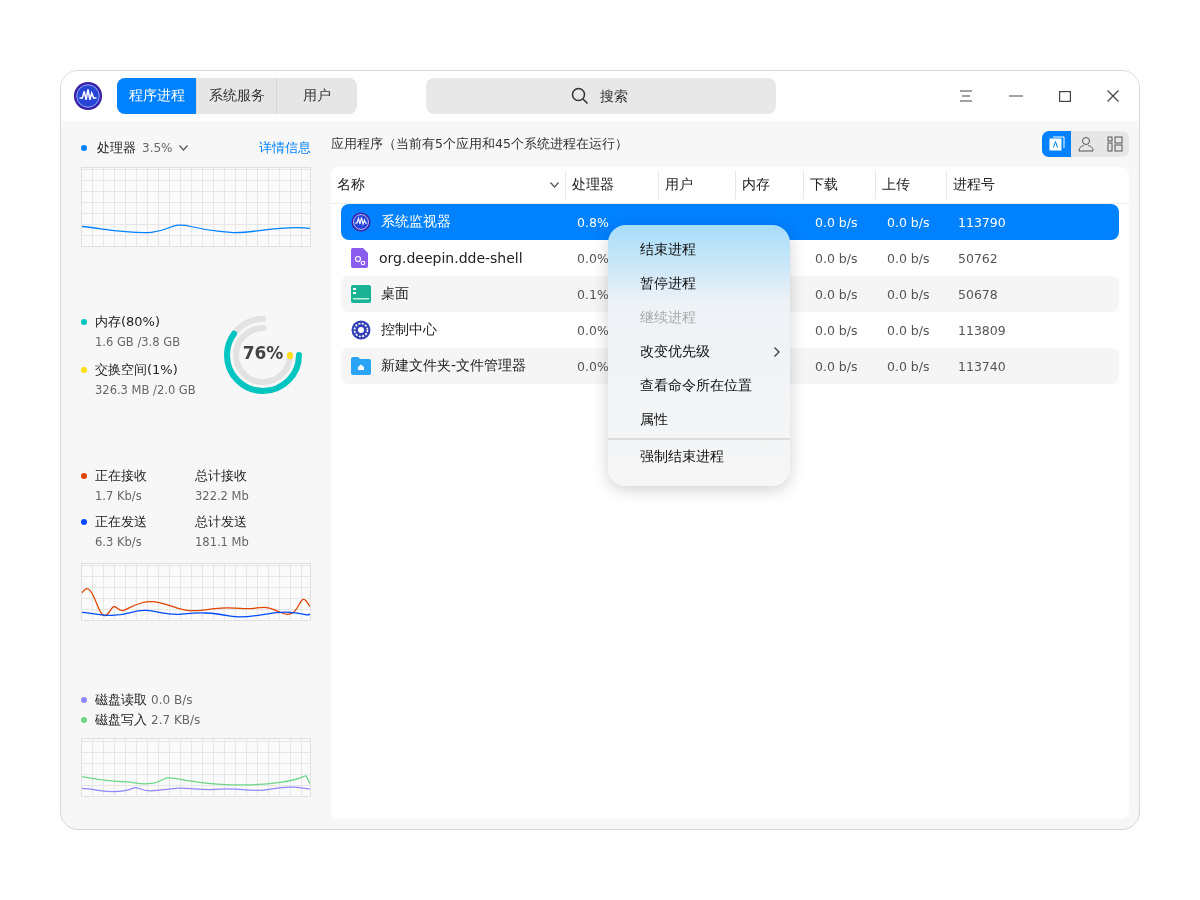  I want to click on section-title: 应用程序（当前有5个应用和45个系统进程在运行）, so click(479, 144).